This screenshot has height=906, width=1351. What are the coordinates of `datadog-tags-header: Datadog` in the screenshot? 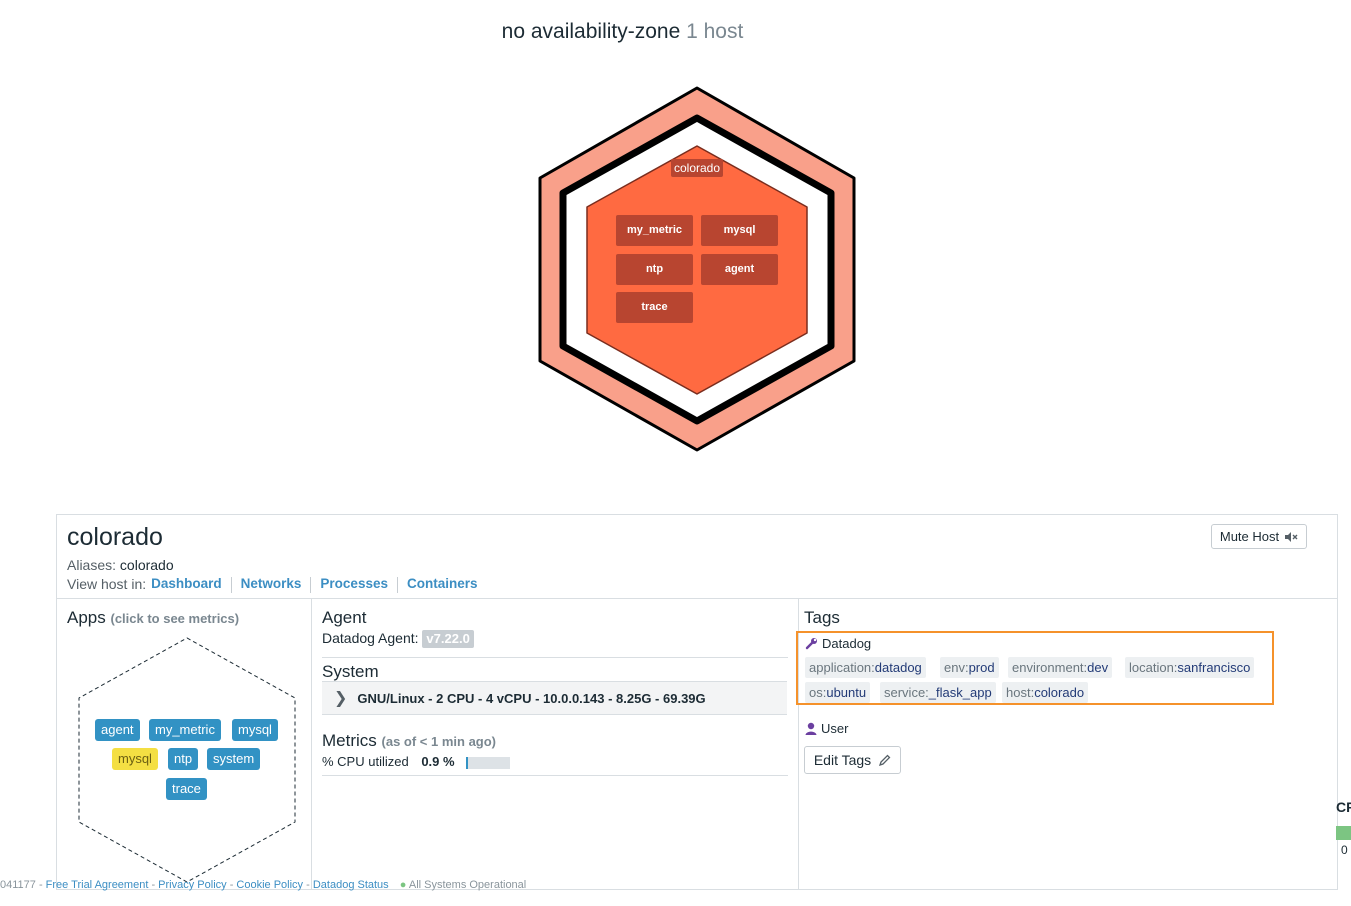 It's located at (838, 643).